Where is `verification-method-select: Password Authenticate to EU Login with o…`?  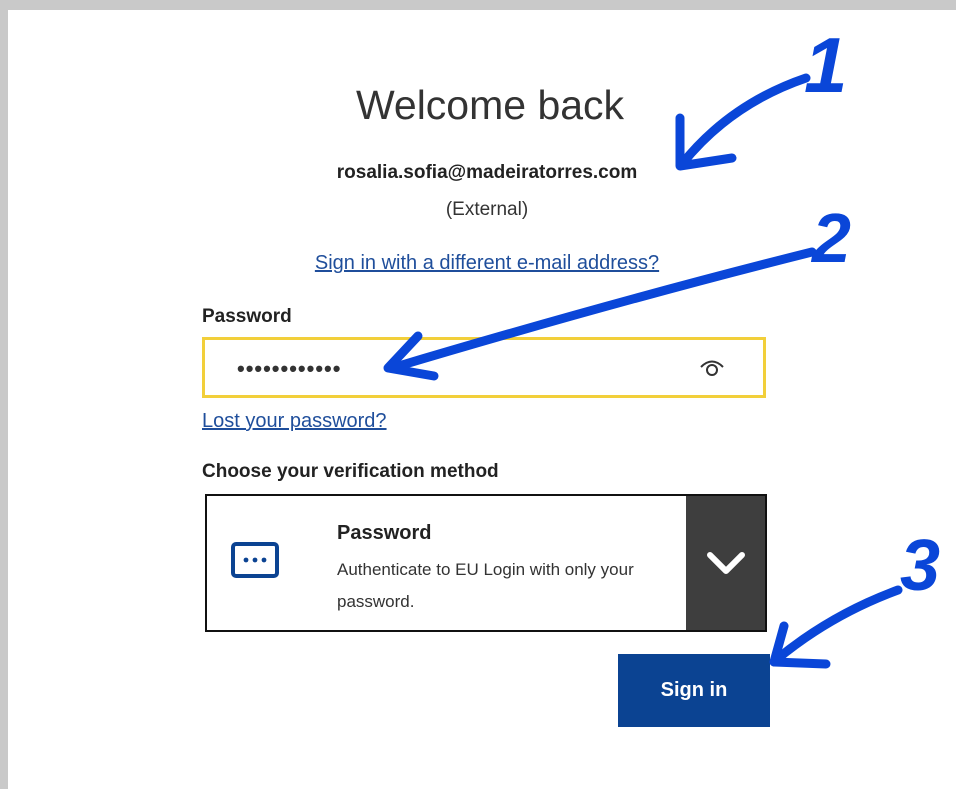
verification-method-select: Password Authenticate to EU Login with o… is located at coordinates (486, 563).